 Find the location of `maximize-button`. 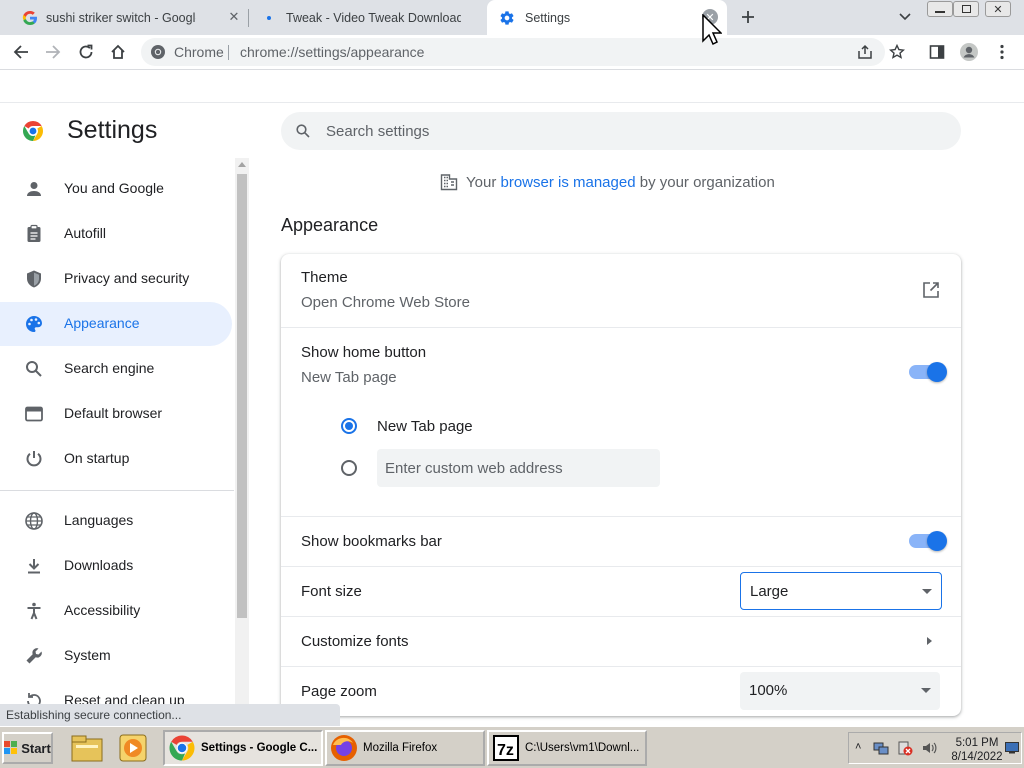

maximize-button is located at coordinates (966, 9).